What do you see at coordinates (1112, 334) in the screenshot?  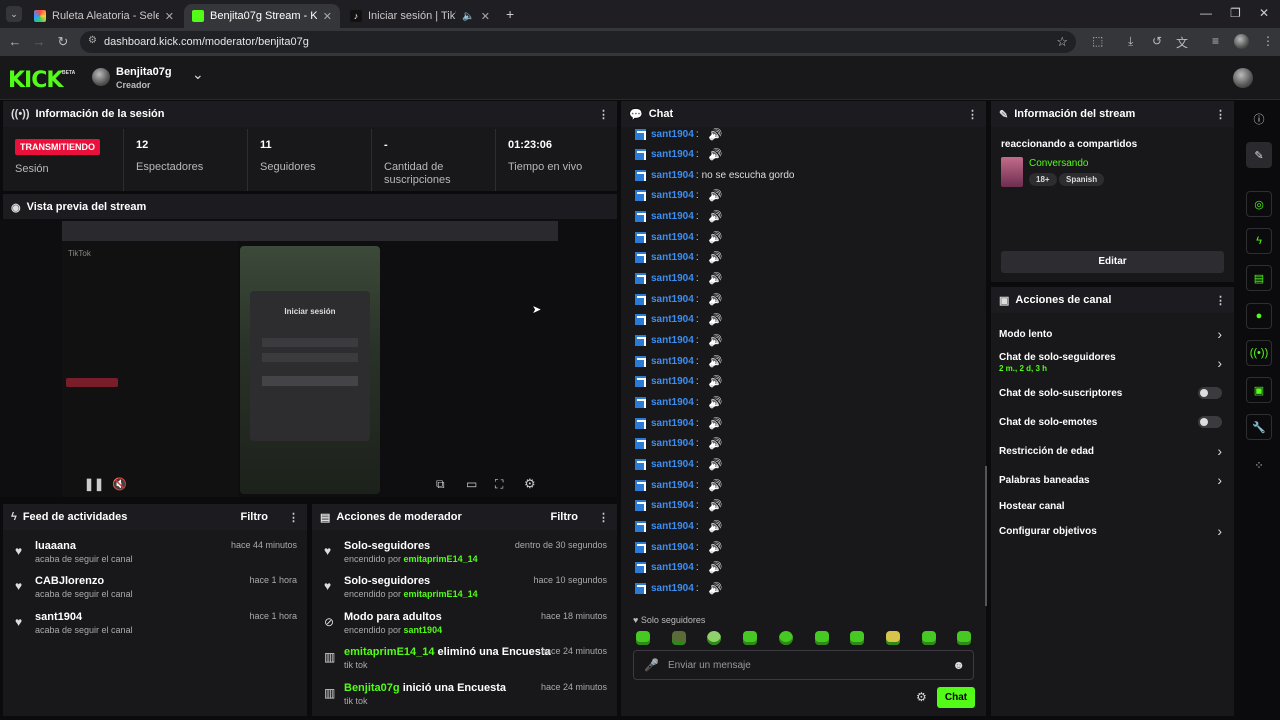 I see `slow-mode-row: Modo lento ›` at bounding box center [1112, 334].